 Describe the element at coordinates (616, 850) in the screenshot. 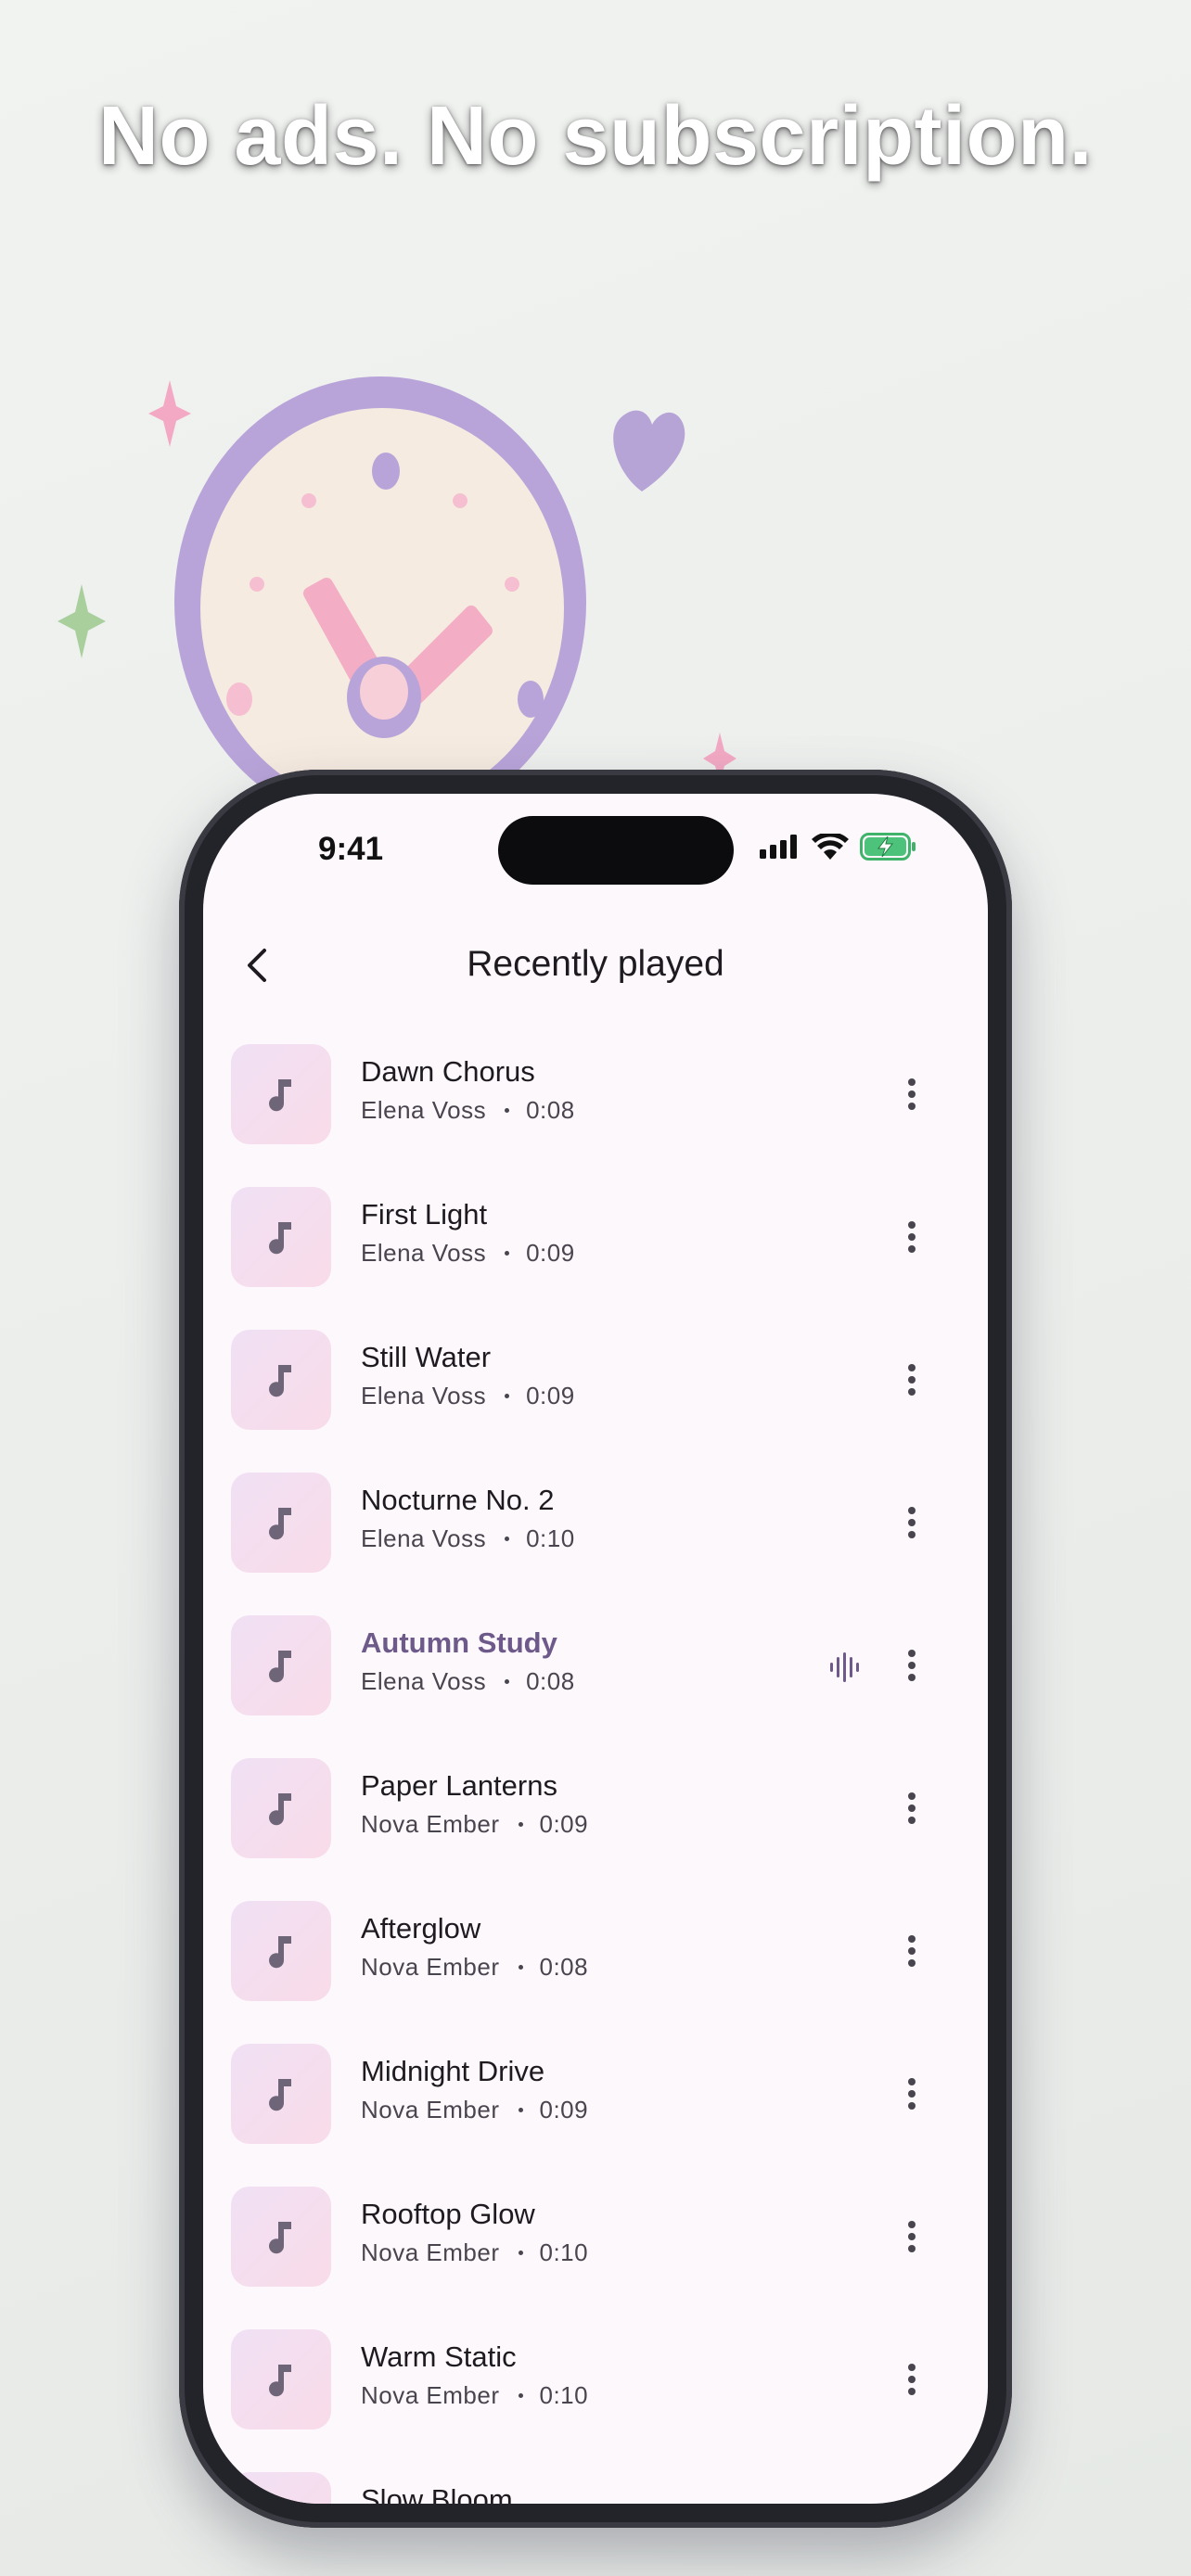

I see `dynamic-island` at that location.